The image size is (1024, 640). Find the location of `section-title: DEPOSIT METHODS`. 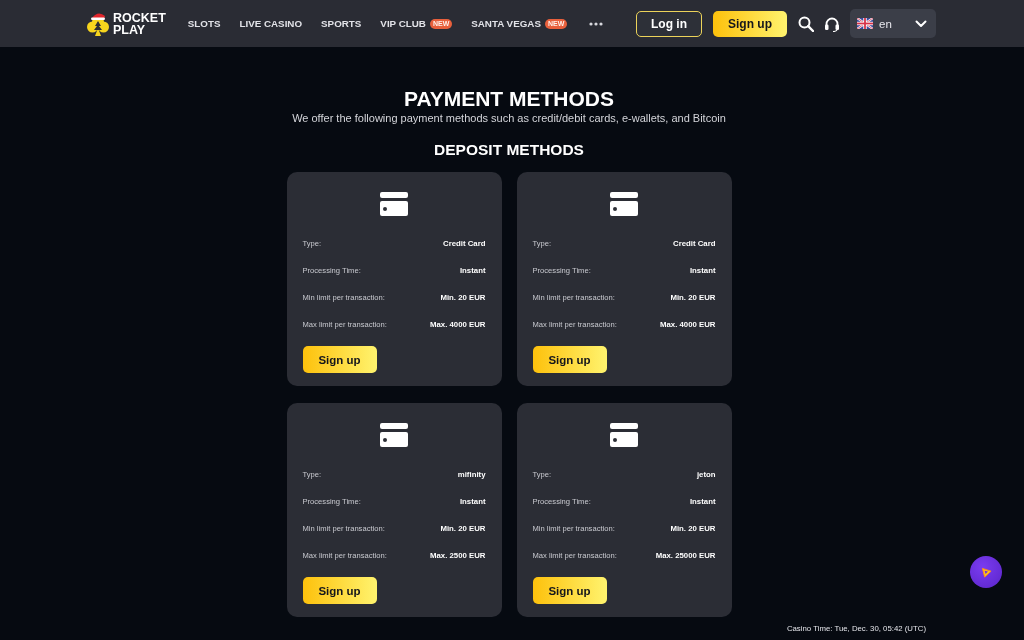

section-title: DEPOSIT METHODS is located at coordinates (509, 150).